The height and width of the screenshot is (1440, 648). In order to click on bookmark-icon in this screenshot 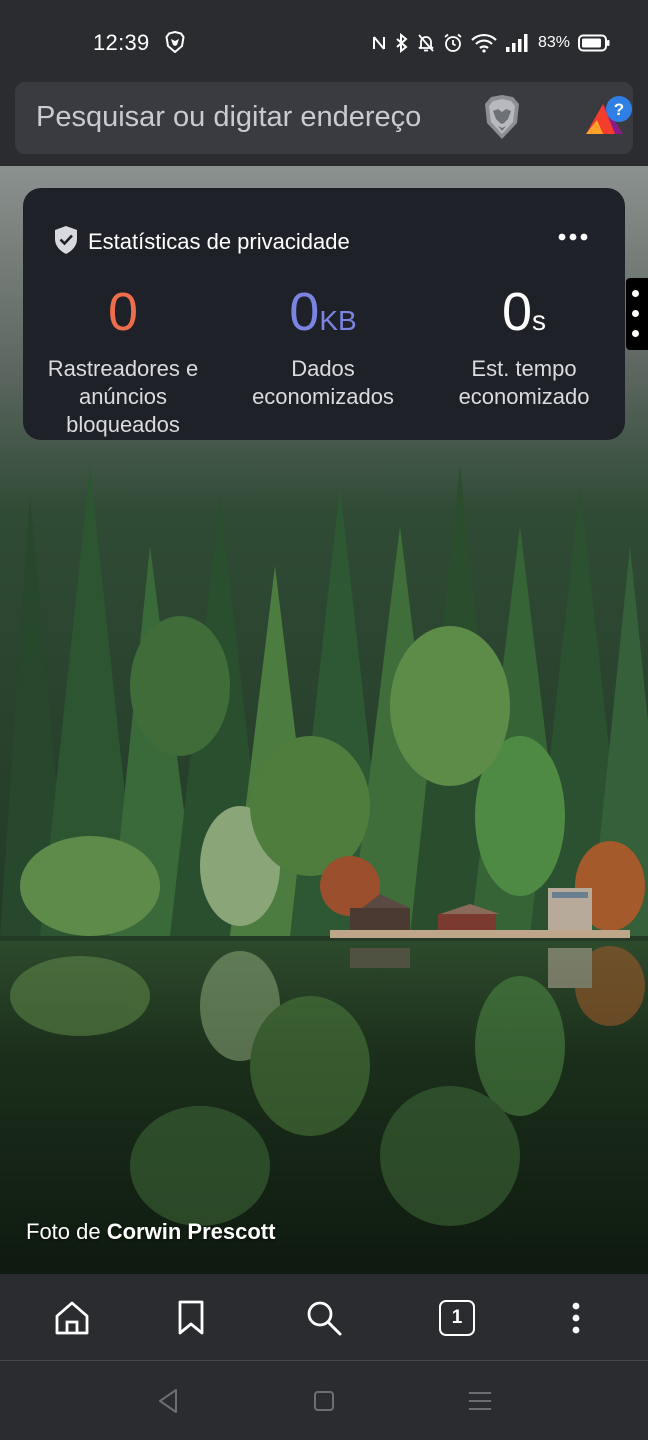, I will do `click(191, 1317)`.